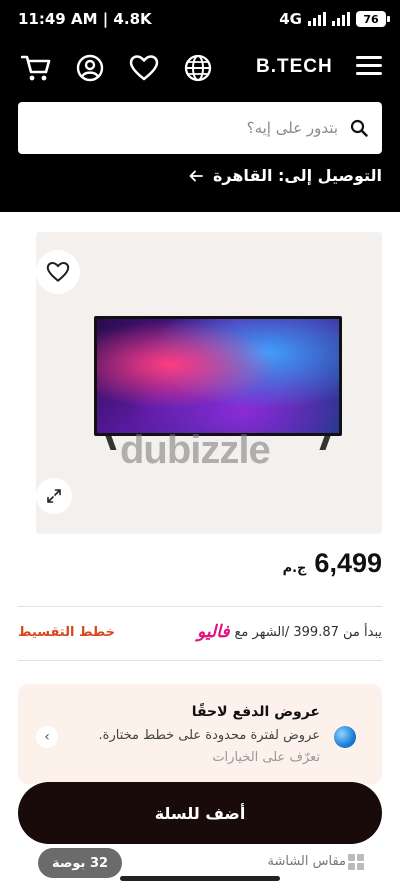 This screenshot has height=888, width=400. Describe the element at coordinates (369, 67) in the screenshot. I see `menu-icon` at that location.